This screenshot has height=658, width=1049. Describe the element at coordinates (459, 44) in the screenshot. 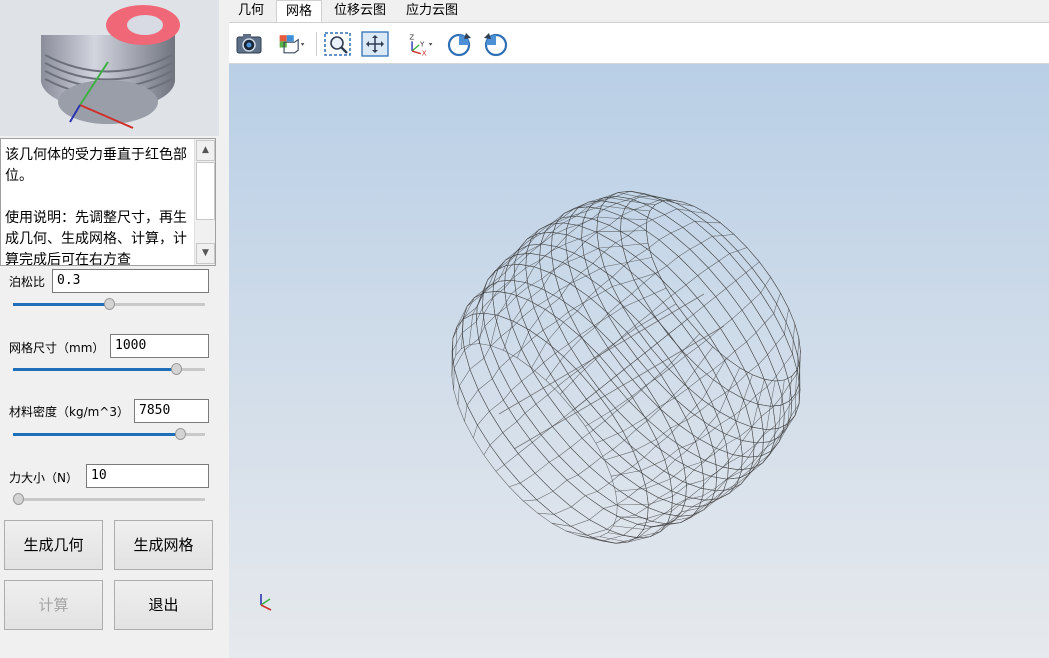

I see `rotate-cw-icon` at that location.